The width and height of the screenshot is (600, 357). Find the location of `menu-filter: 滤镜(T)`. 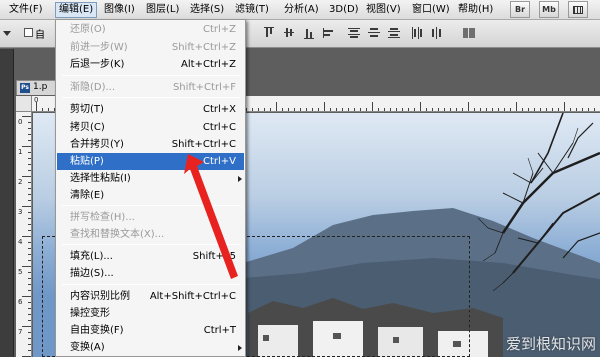

menu-filter: 滤镜(T) is located at coordinates (252, 10).